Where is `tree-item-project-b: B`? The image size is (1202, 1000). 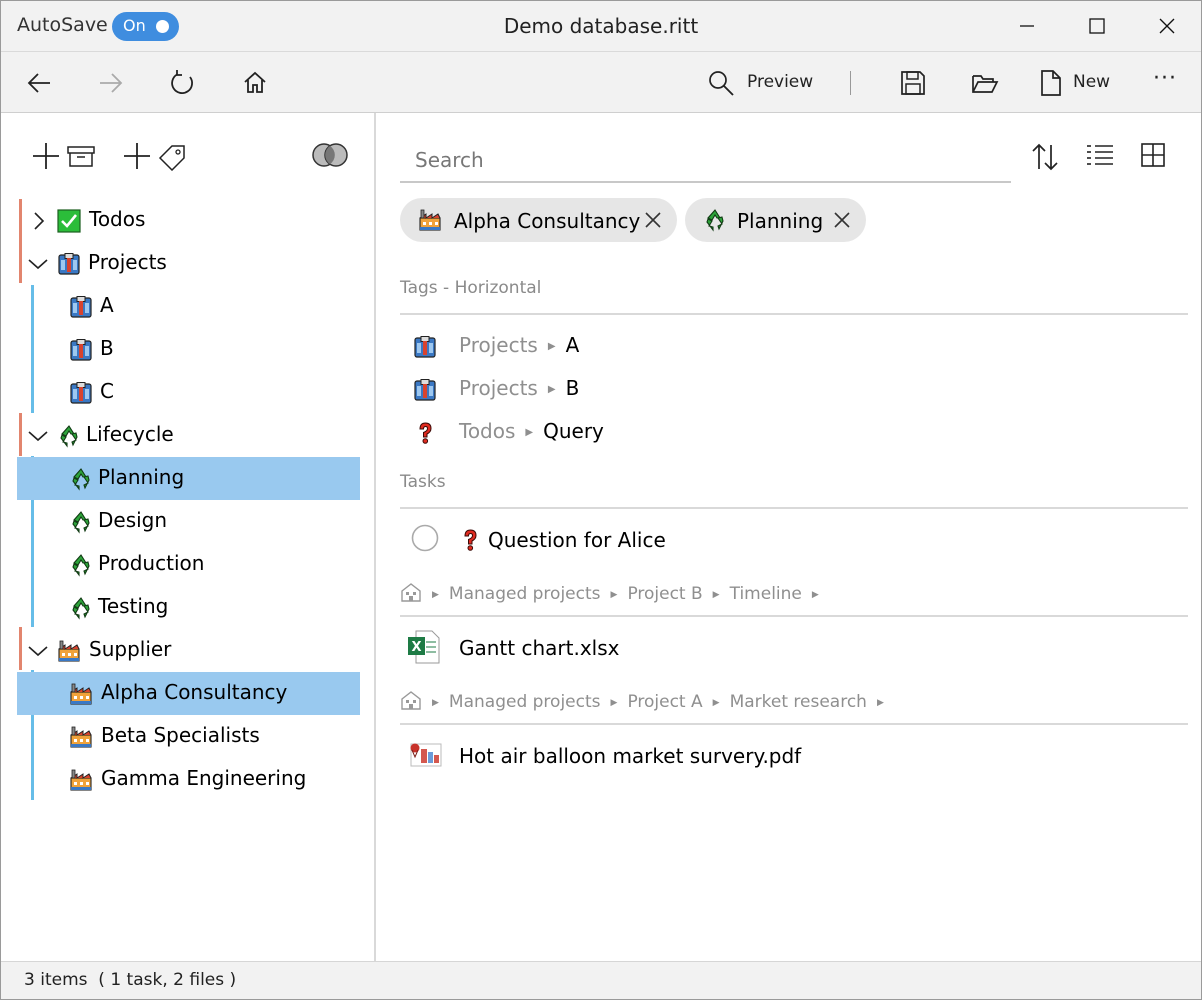
tree-item-project-b: B is located at coordinates (188, 349).